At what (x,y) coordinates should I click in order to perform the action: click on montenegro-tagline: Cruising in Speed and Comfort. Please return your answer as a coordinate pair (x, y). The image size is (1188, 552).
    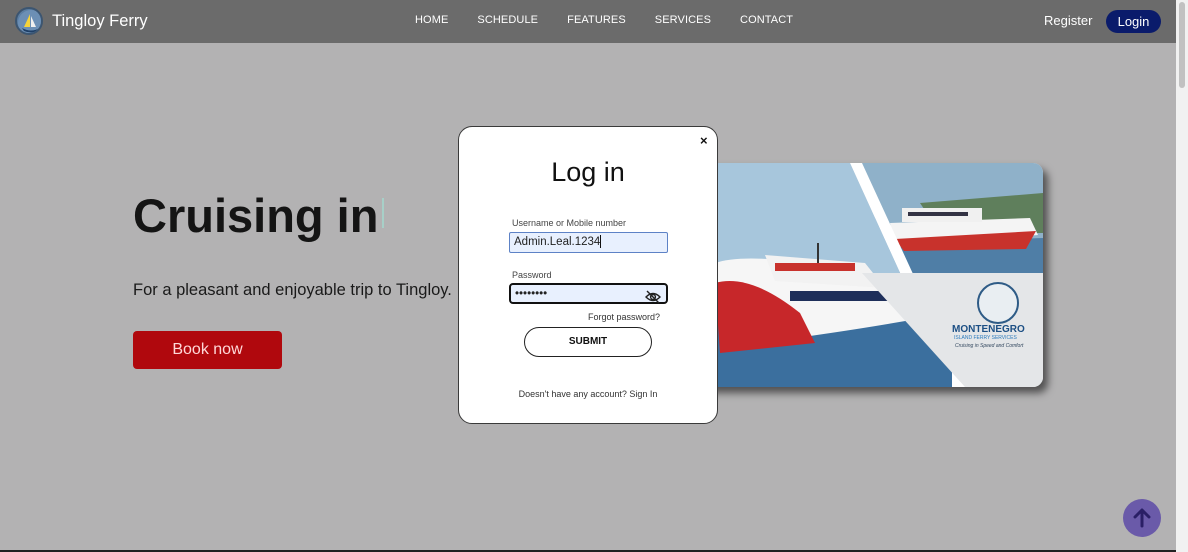
    Looking at the image, I should click on (989, 346).